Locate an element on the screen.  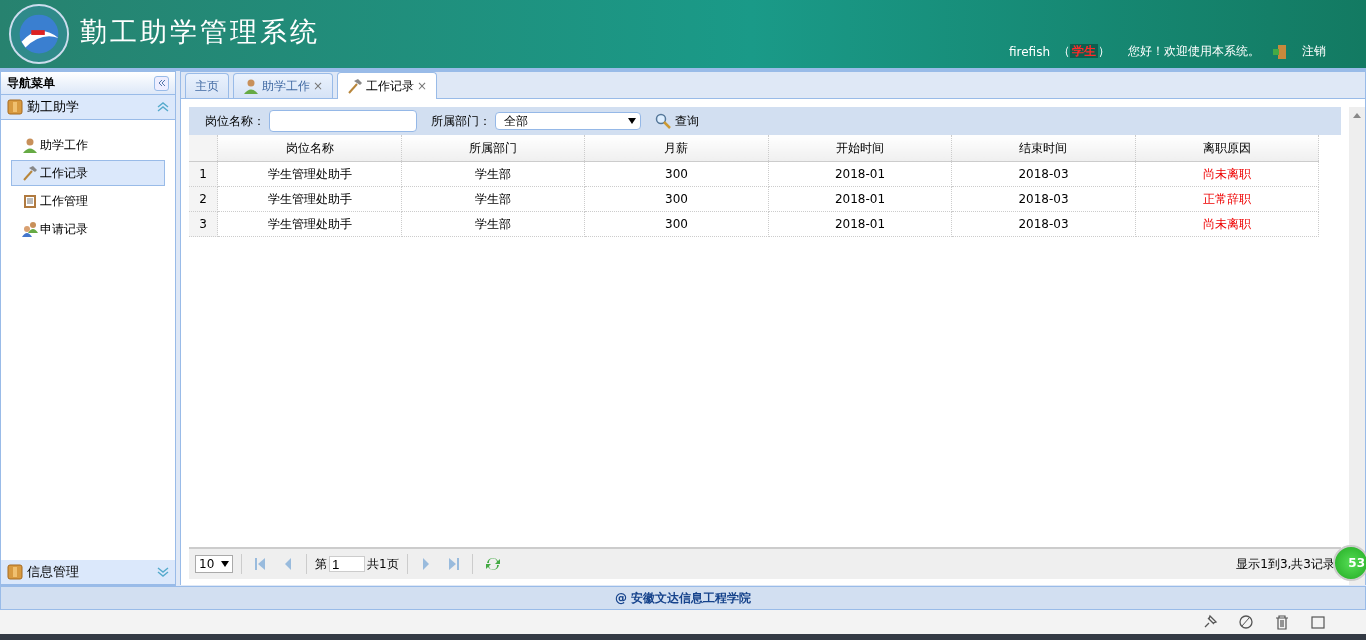
column-header: 开始时间 is located at coordinates (860, 148).